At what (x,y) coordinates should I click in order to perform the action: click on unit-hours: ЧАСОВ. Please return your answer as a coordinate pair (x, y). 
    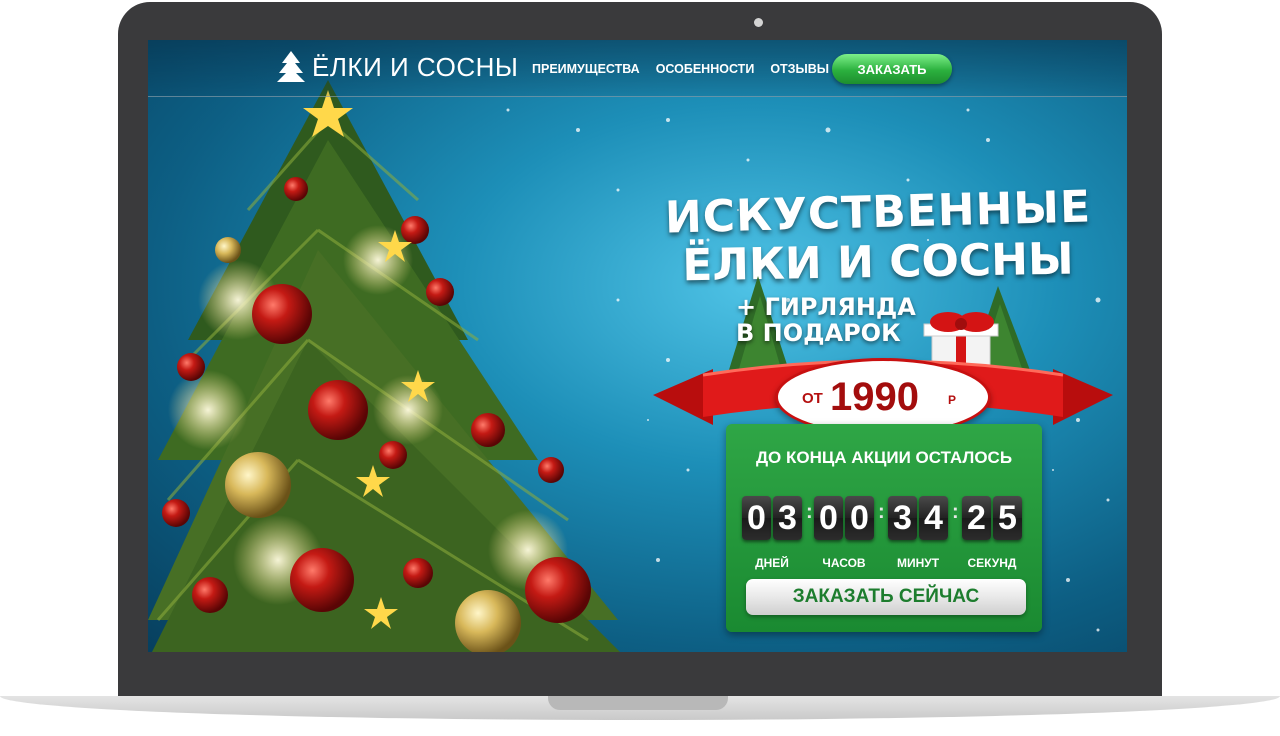
    Looking at the image, I should click on (844, 563).